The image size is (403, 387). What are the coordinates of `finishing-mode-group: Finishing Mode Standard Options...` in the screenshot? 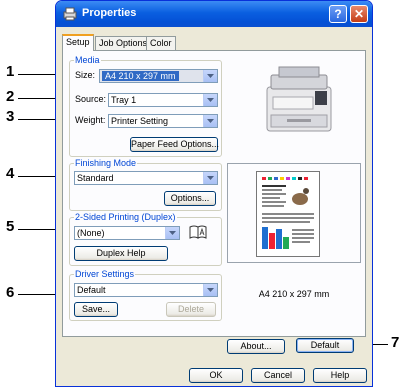 It's located at (145, 184).